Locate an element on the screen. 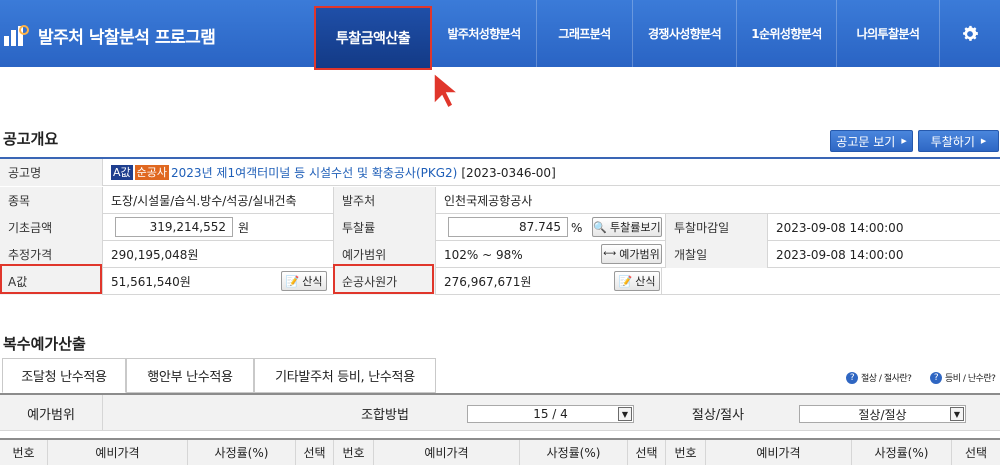 This screenshot has width=1000, height=465. estimated-price-value: 290,195,048원 is located at coordinates (217, 254).